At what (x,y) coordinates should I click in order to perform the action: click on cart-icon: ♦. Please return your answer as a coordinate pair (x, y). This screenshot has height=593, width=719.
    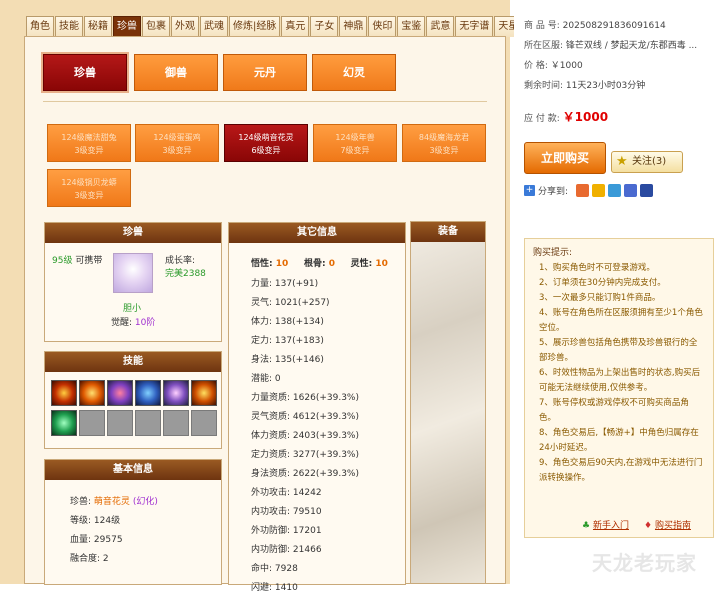
    Looking at the image, I should click on (648, 526).